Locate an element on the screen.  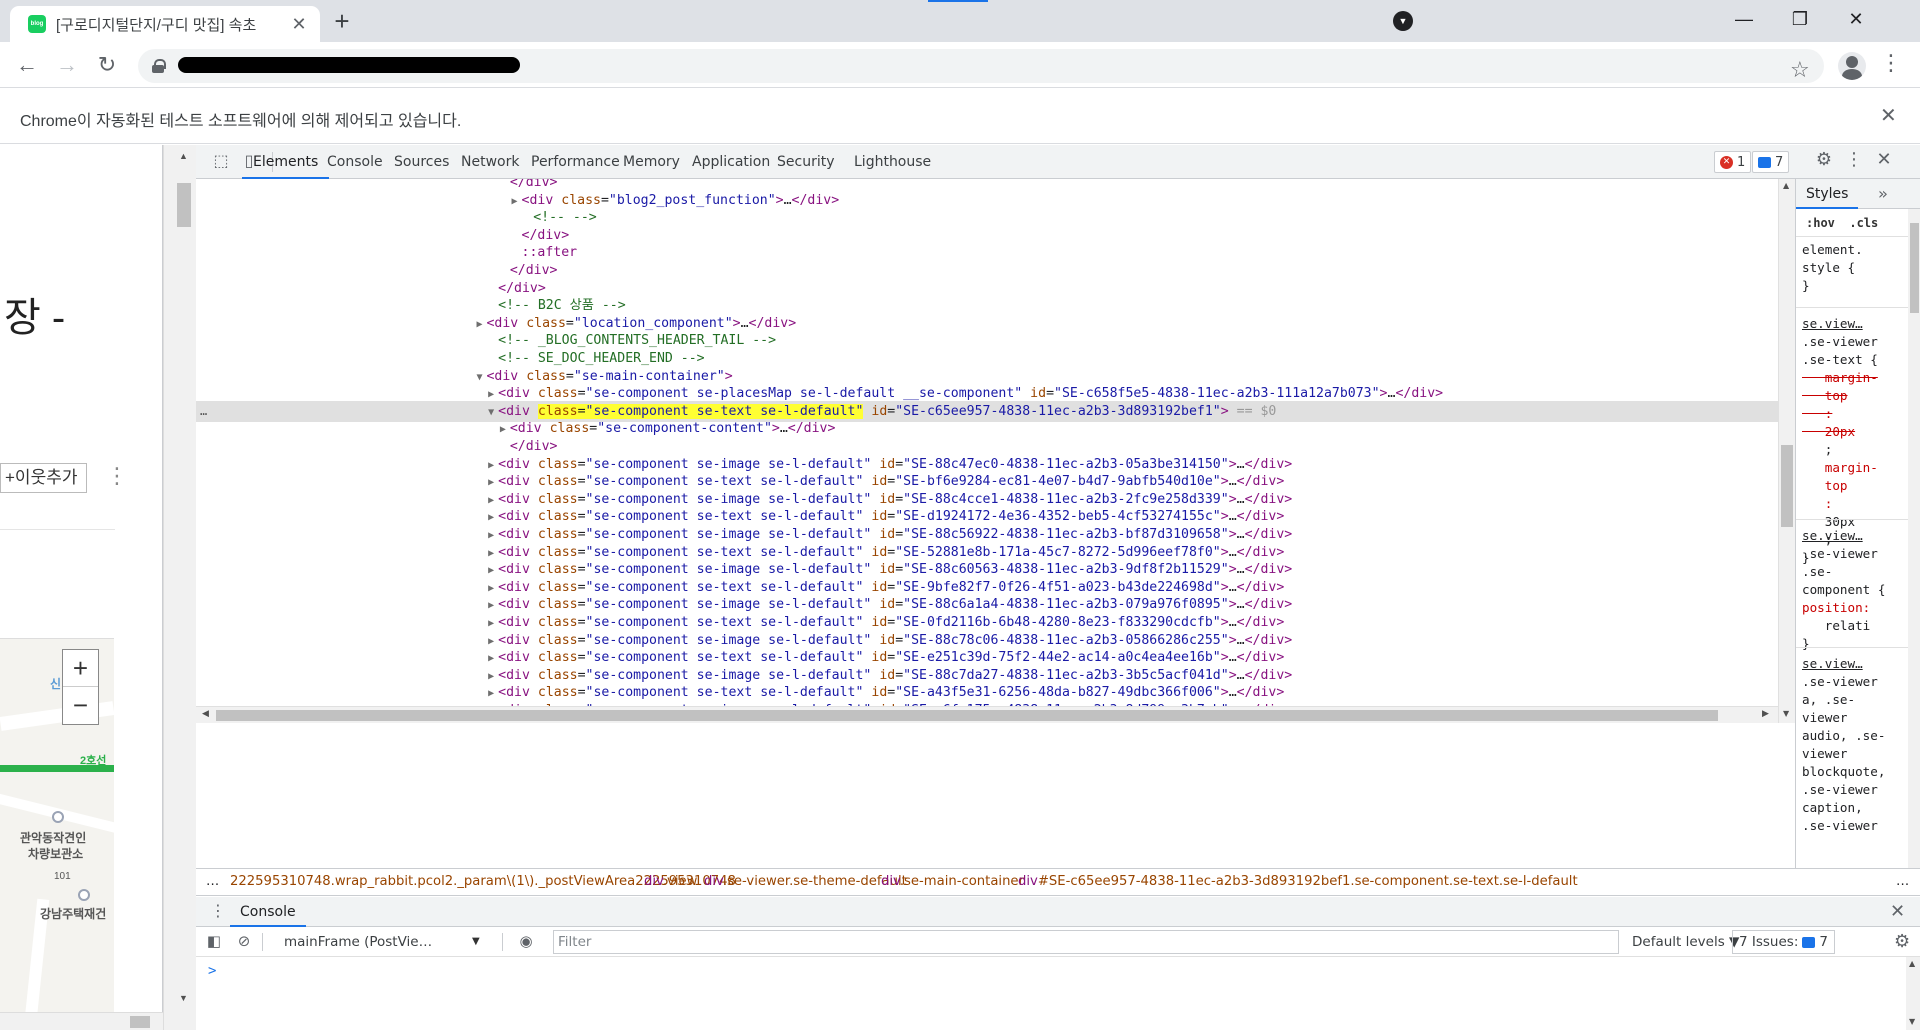
map-widget: 신 2호선 관악동작견인 차량보관소 101 강남주택재건 + − is located at coordinates (57, 834).